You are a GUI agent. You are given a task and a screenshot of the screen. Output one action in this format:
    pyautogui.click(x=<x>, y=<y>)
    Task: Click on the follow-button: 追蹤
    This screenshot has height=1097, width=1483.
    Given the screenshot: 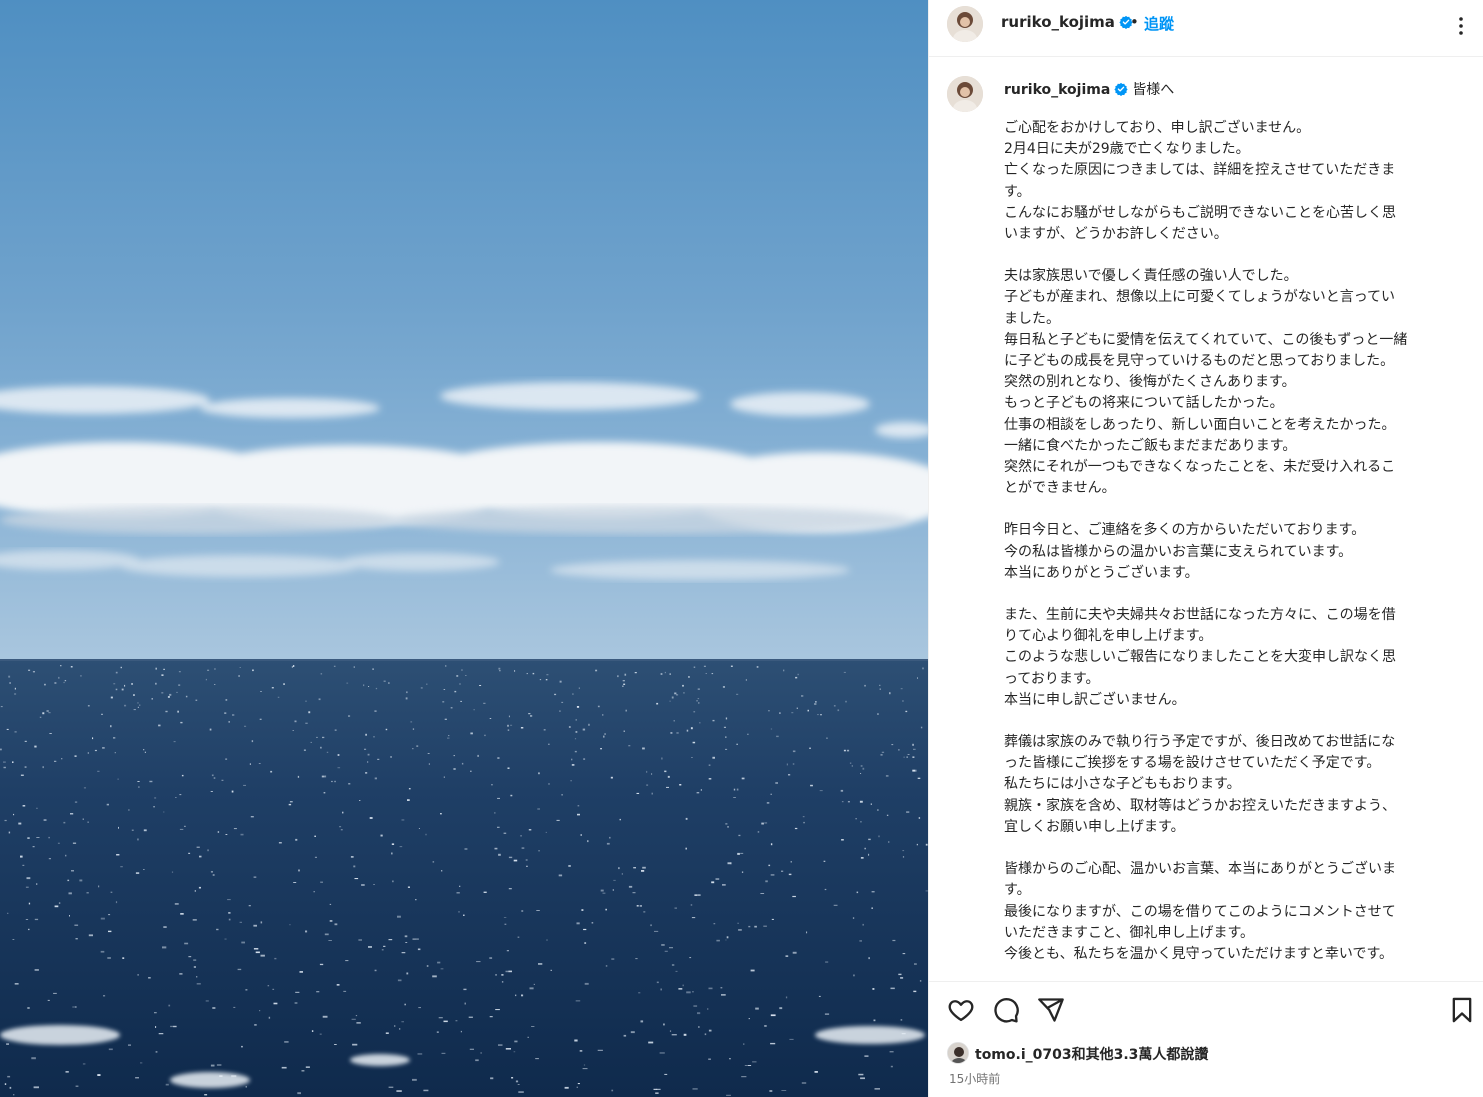 What is the action you would take?
    pyautogui.click(x=1159, y=23)
    